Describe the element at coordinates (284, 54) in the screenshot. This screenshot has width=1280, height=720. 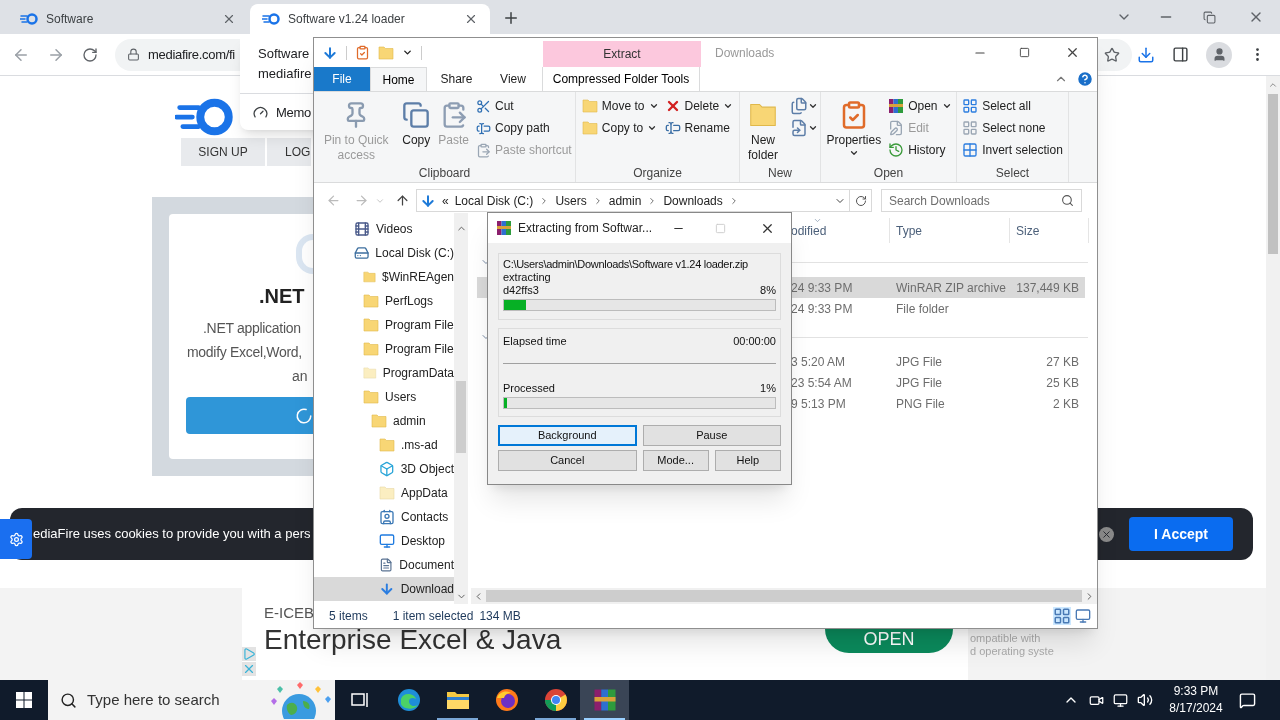
I see `hover-card-title: Software` at that location.